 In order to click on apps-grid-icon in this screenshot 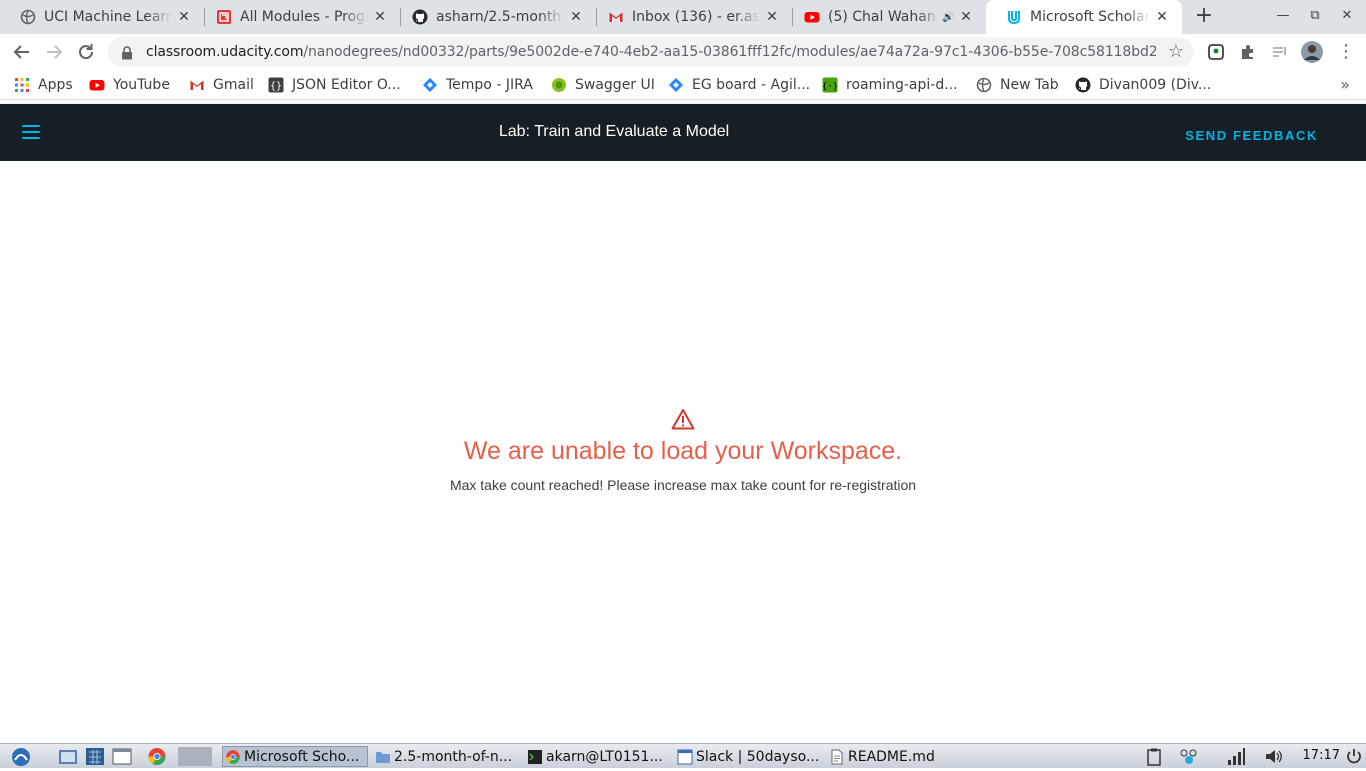, I will do `click(22, 85)`.